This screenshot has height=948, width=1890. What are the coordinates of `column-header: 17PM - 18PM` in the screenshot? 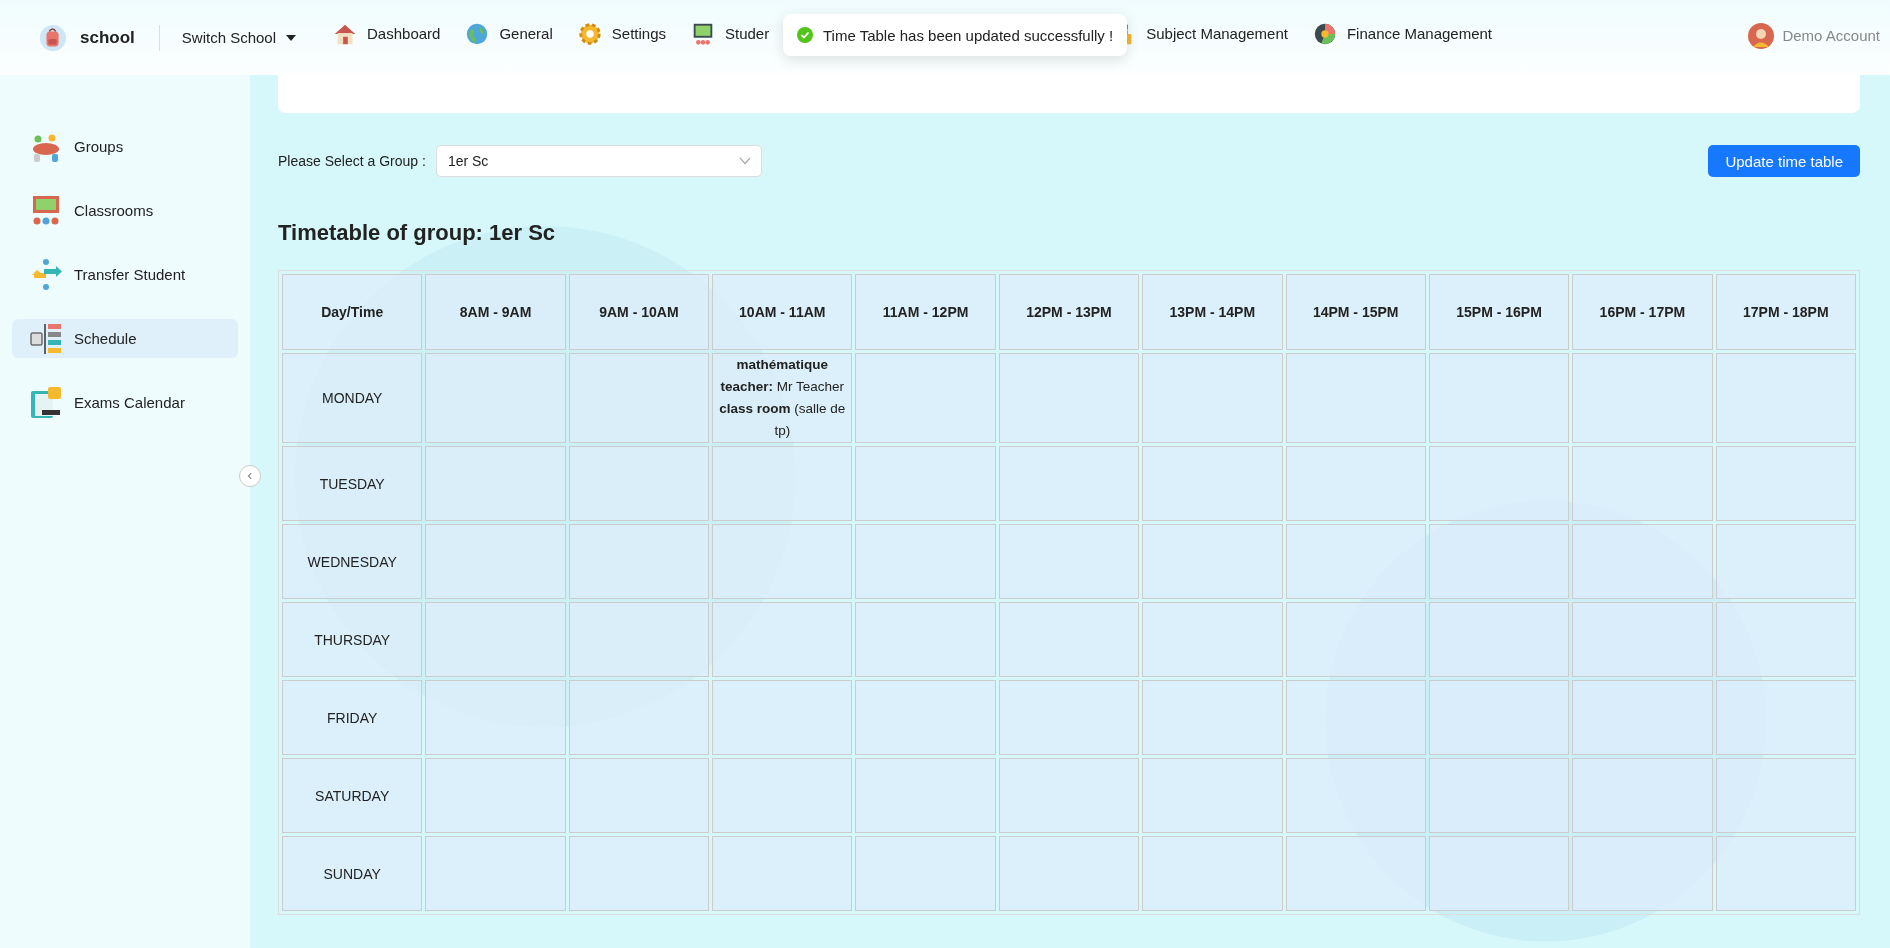 It's located at (1785, 312).